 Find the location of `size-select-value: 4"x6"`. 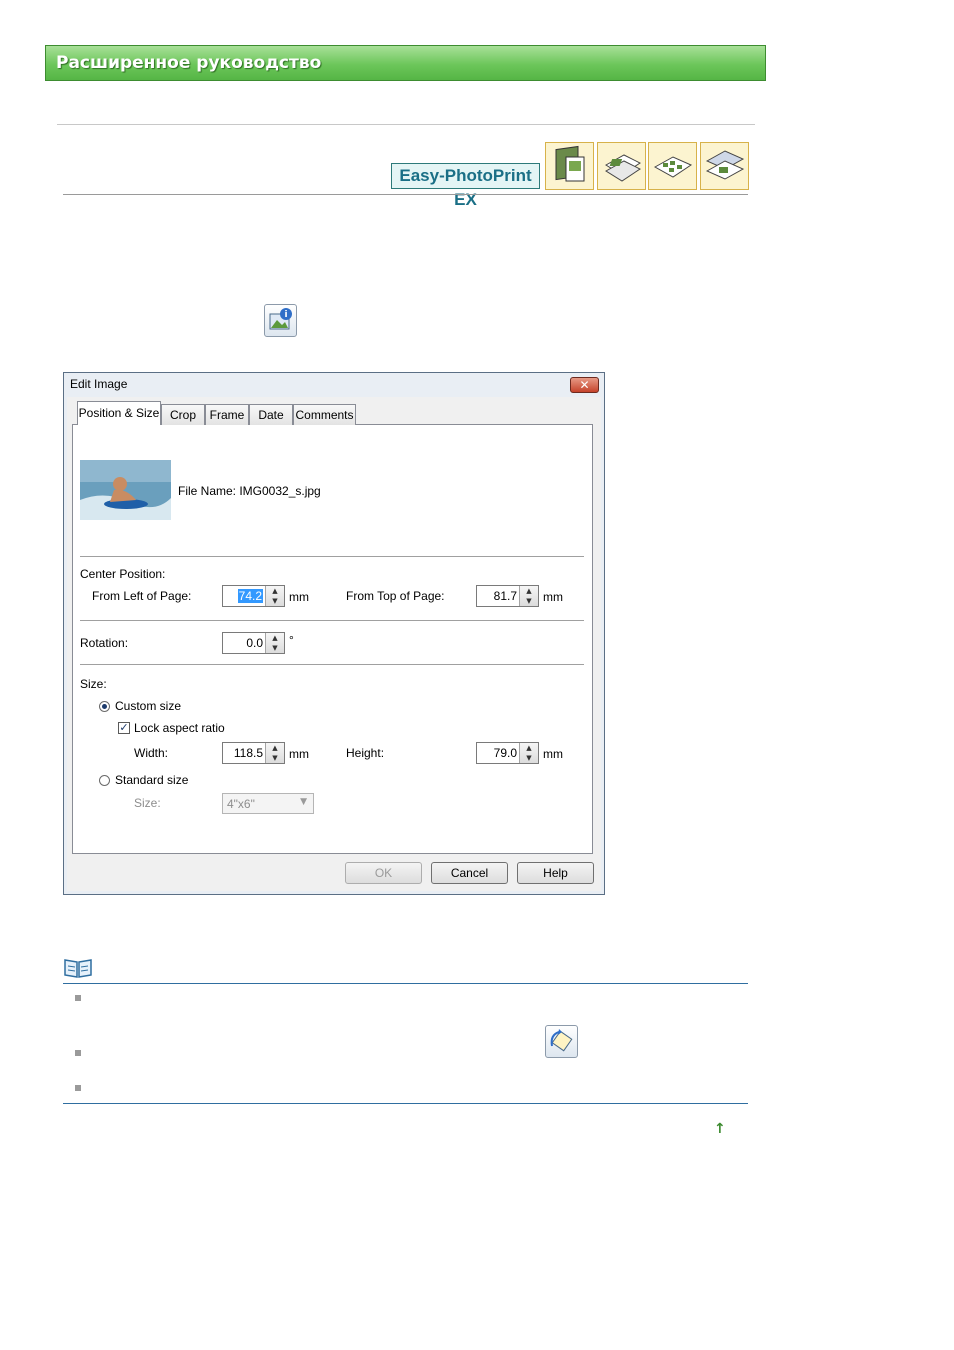

size-select-value: 4"x6" is located at coordinates (241, 804).